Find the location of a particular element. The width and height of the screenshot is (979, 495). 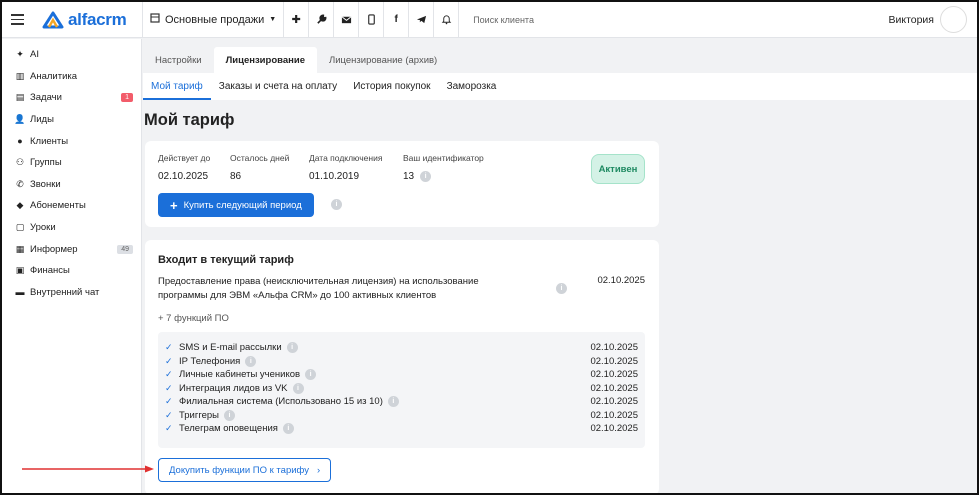

sidebar-item-groups: ⚇ Группы is located at coordinates (71, 163).